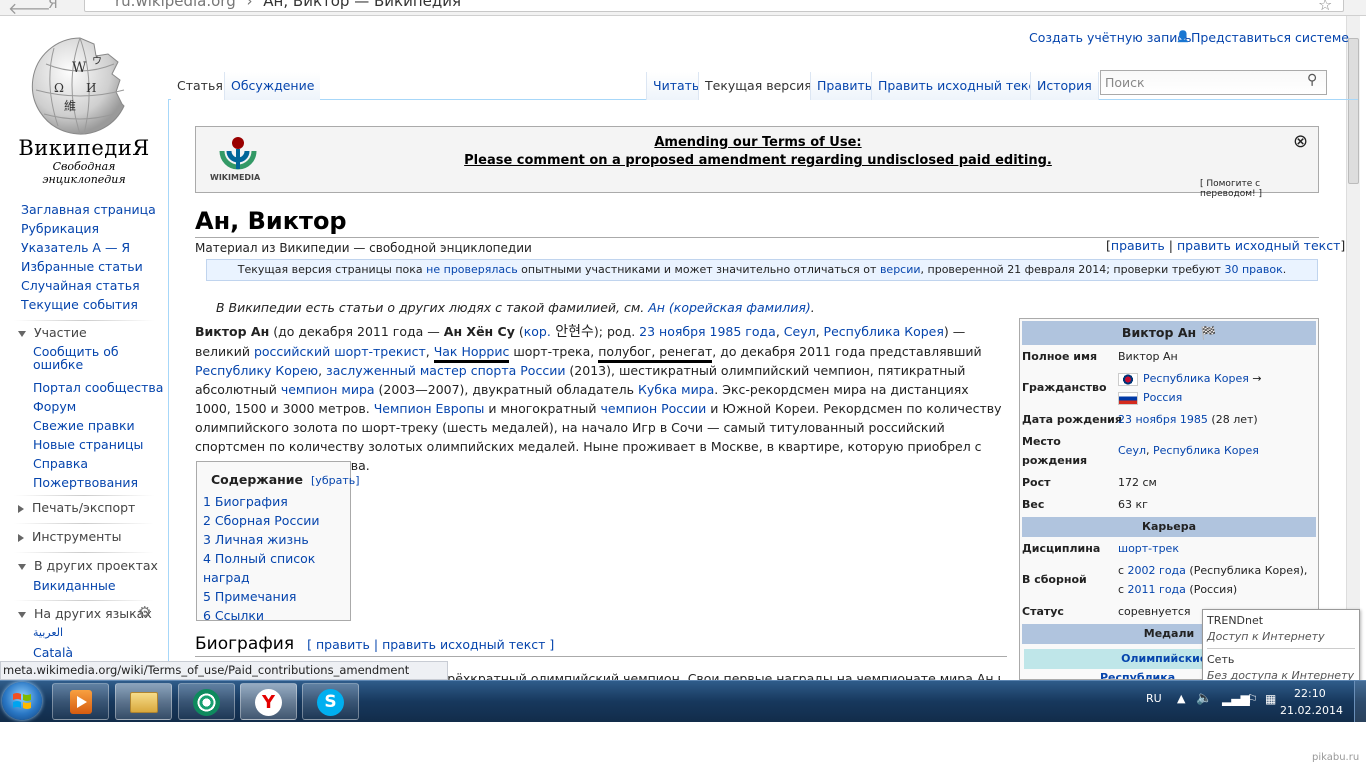 This screenshot has height=768, width=1366. Describe the element at coordinates (74, 585) in the screenshot. I see `nav-wikidata: Викиданные` at that location.